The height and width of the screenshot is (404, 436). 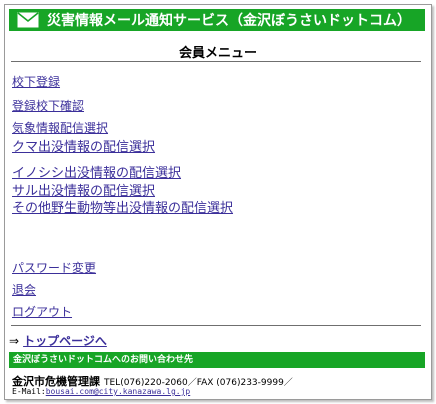 What do you see at coordinates (217, 53) in the screenshot?
I see `page-title: 会員メニュー` at bounding box center [217, 53].